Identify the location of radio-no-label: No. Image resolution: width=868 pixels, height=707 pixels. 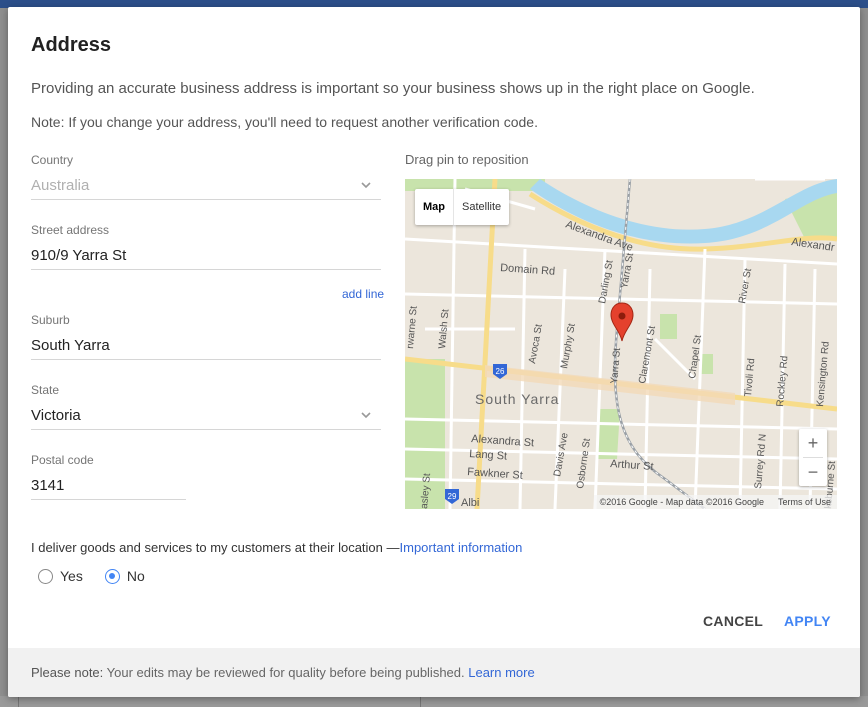
(135, 576).